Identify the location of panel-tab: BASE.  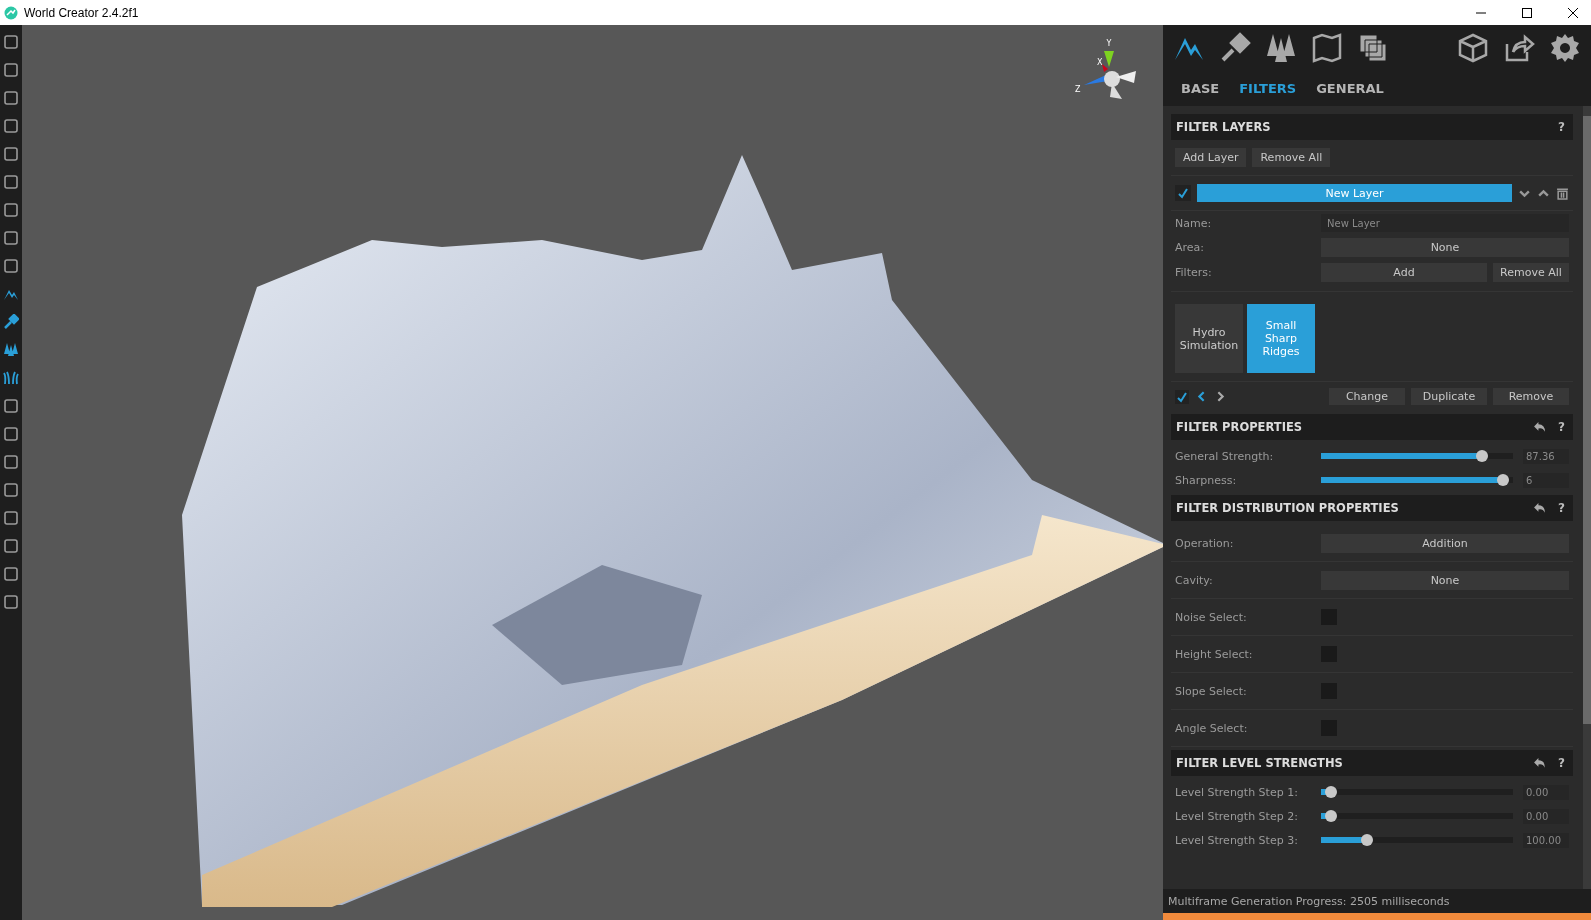
(1200, 88).